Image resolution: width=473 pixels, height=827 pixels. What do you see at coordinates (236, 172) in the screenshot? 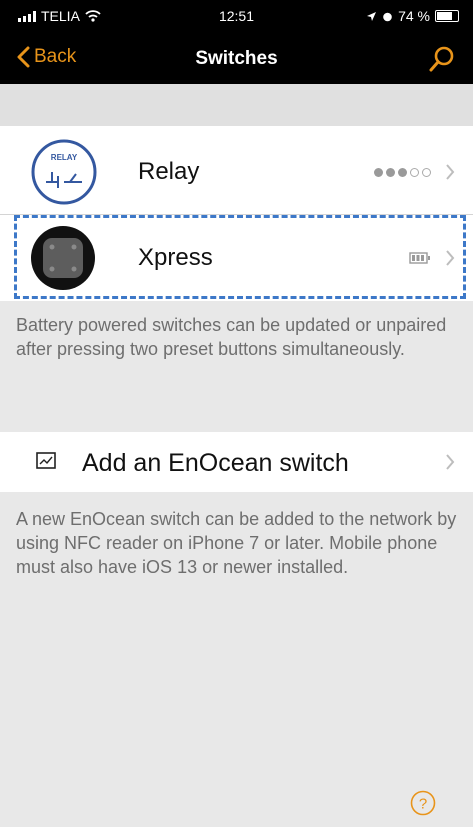
I see `switch-row-relay: RELAY Relay` at bounding box center [236, 172].